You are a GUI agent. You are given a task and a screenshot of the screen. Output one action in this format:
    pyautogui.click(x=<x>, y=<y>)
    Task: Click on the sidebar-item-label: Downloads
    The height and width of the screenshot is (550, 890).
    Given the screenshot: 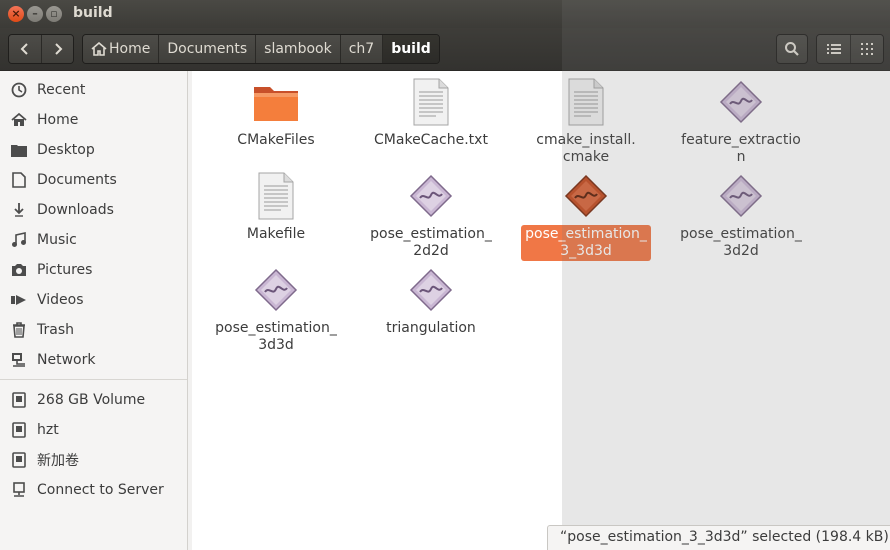 What is the action you would take?
    pyautogui.click(x=75, y=210)
    